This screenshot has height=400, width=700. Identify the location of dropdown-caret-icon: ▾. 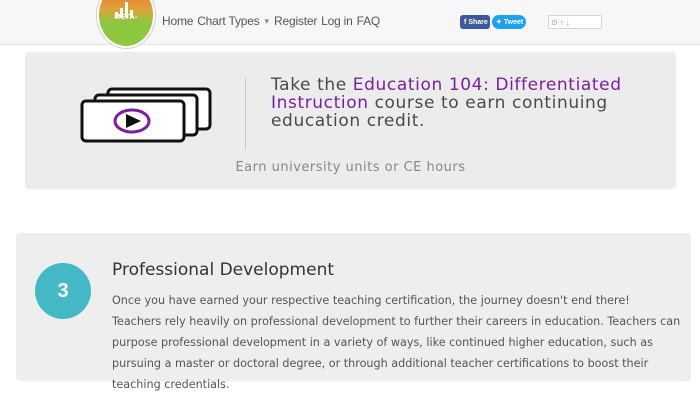
(267, 20).